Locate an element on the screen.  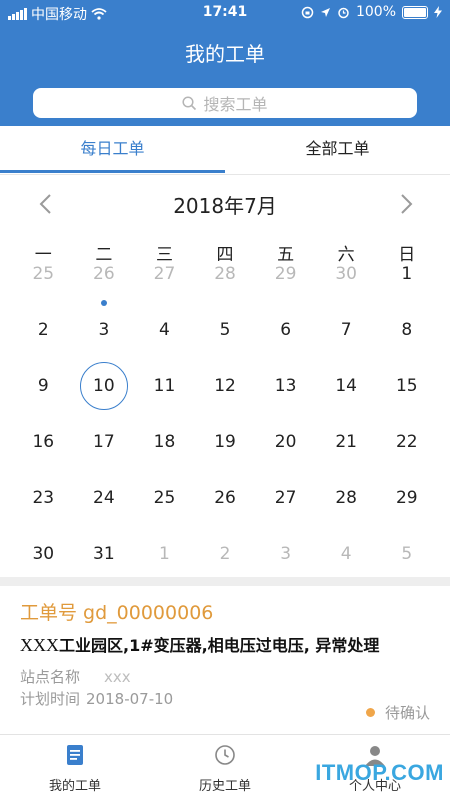
tab-daily-orders: 每日工单 is located at coordinates (112, 150).